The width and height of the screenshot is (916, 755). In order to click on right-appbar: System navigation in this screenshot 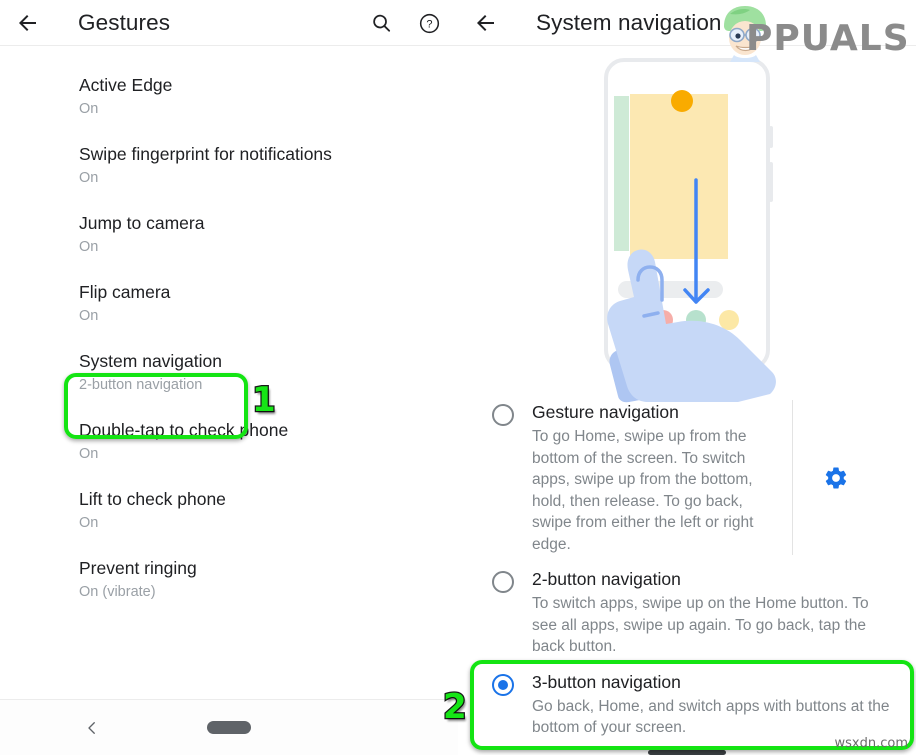, I will do `click(687, 23)`.